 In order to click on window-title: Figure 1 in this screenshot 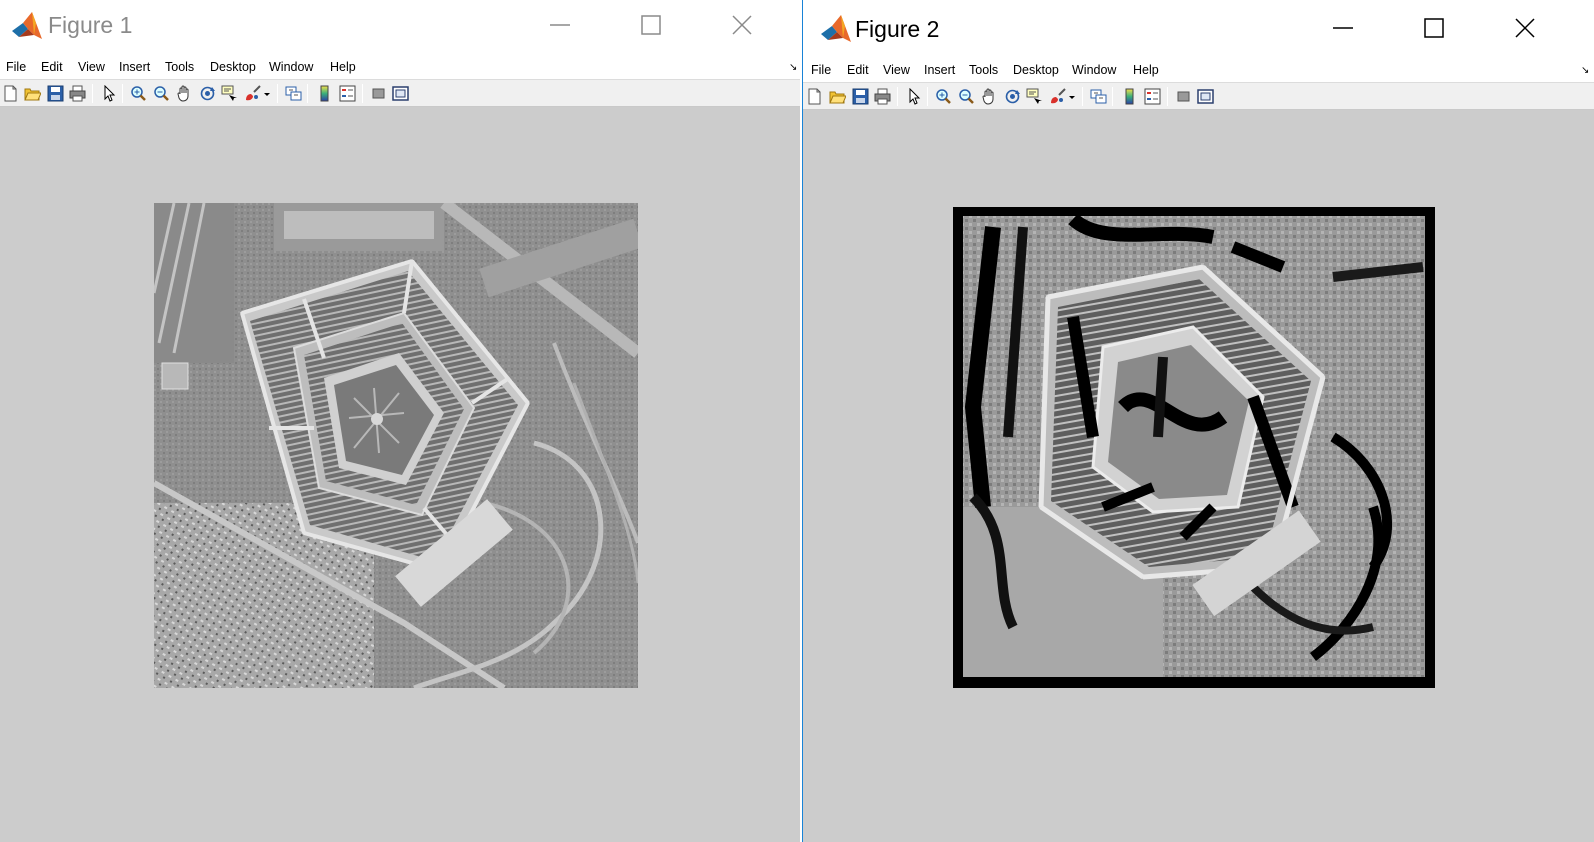, I will do `click(90, 25)`.